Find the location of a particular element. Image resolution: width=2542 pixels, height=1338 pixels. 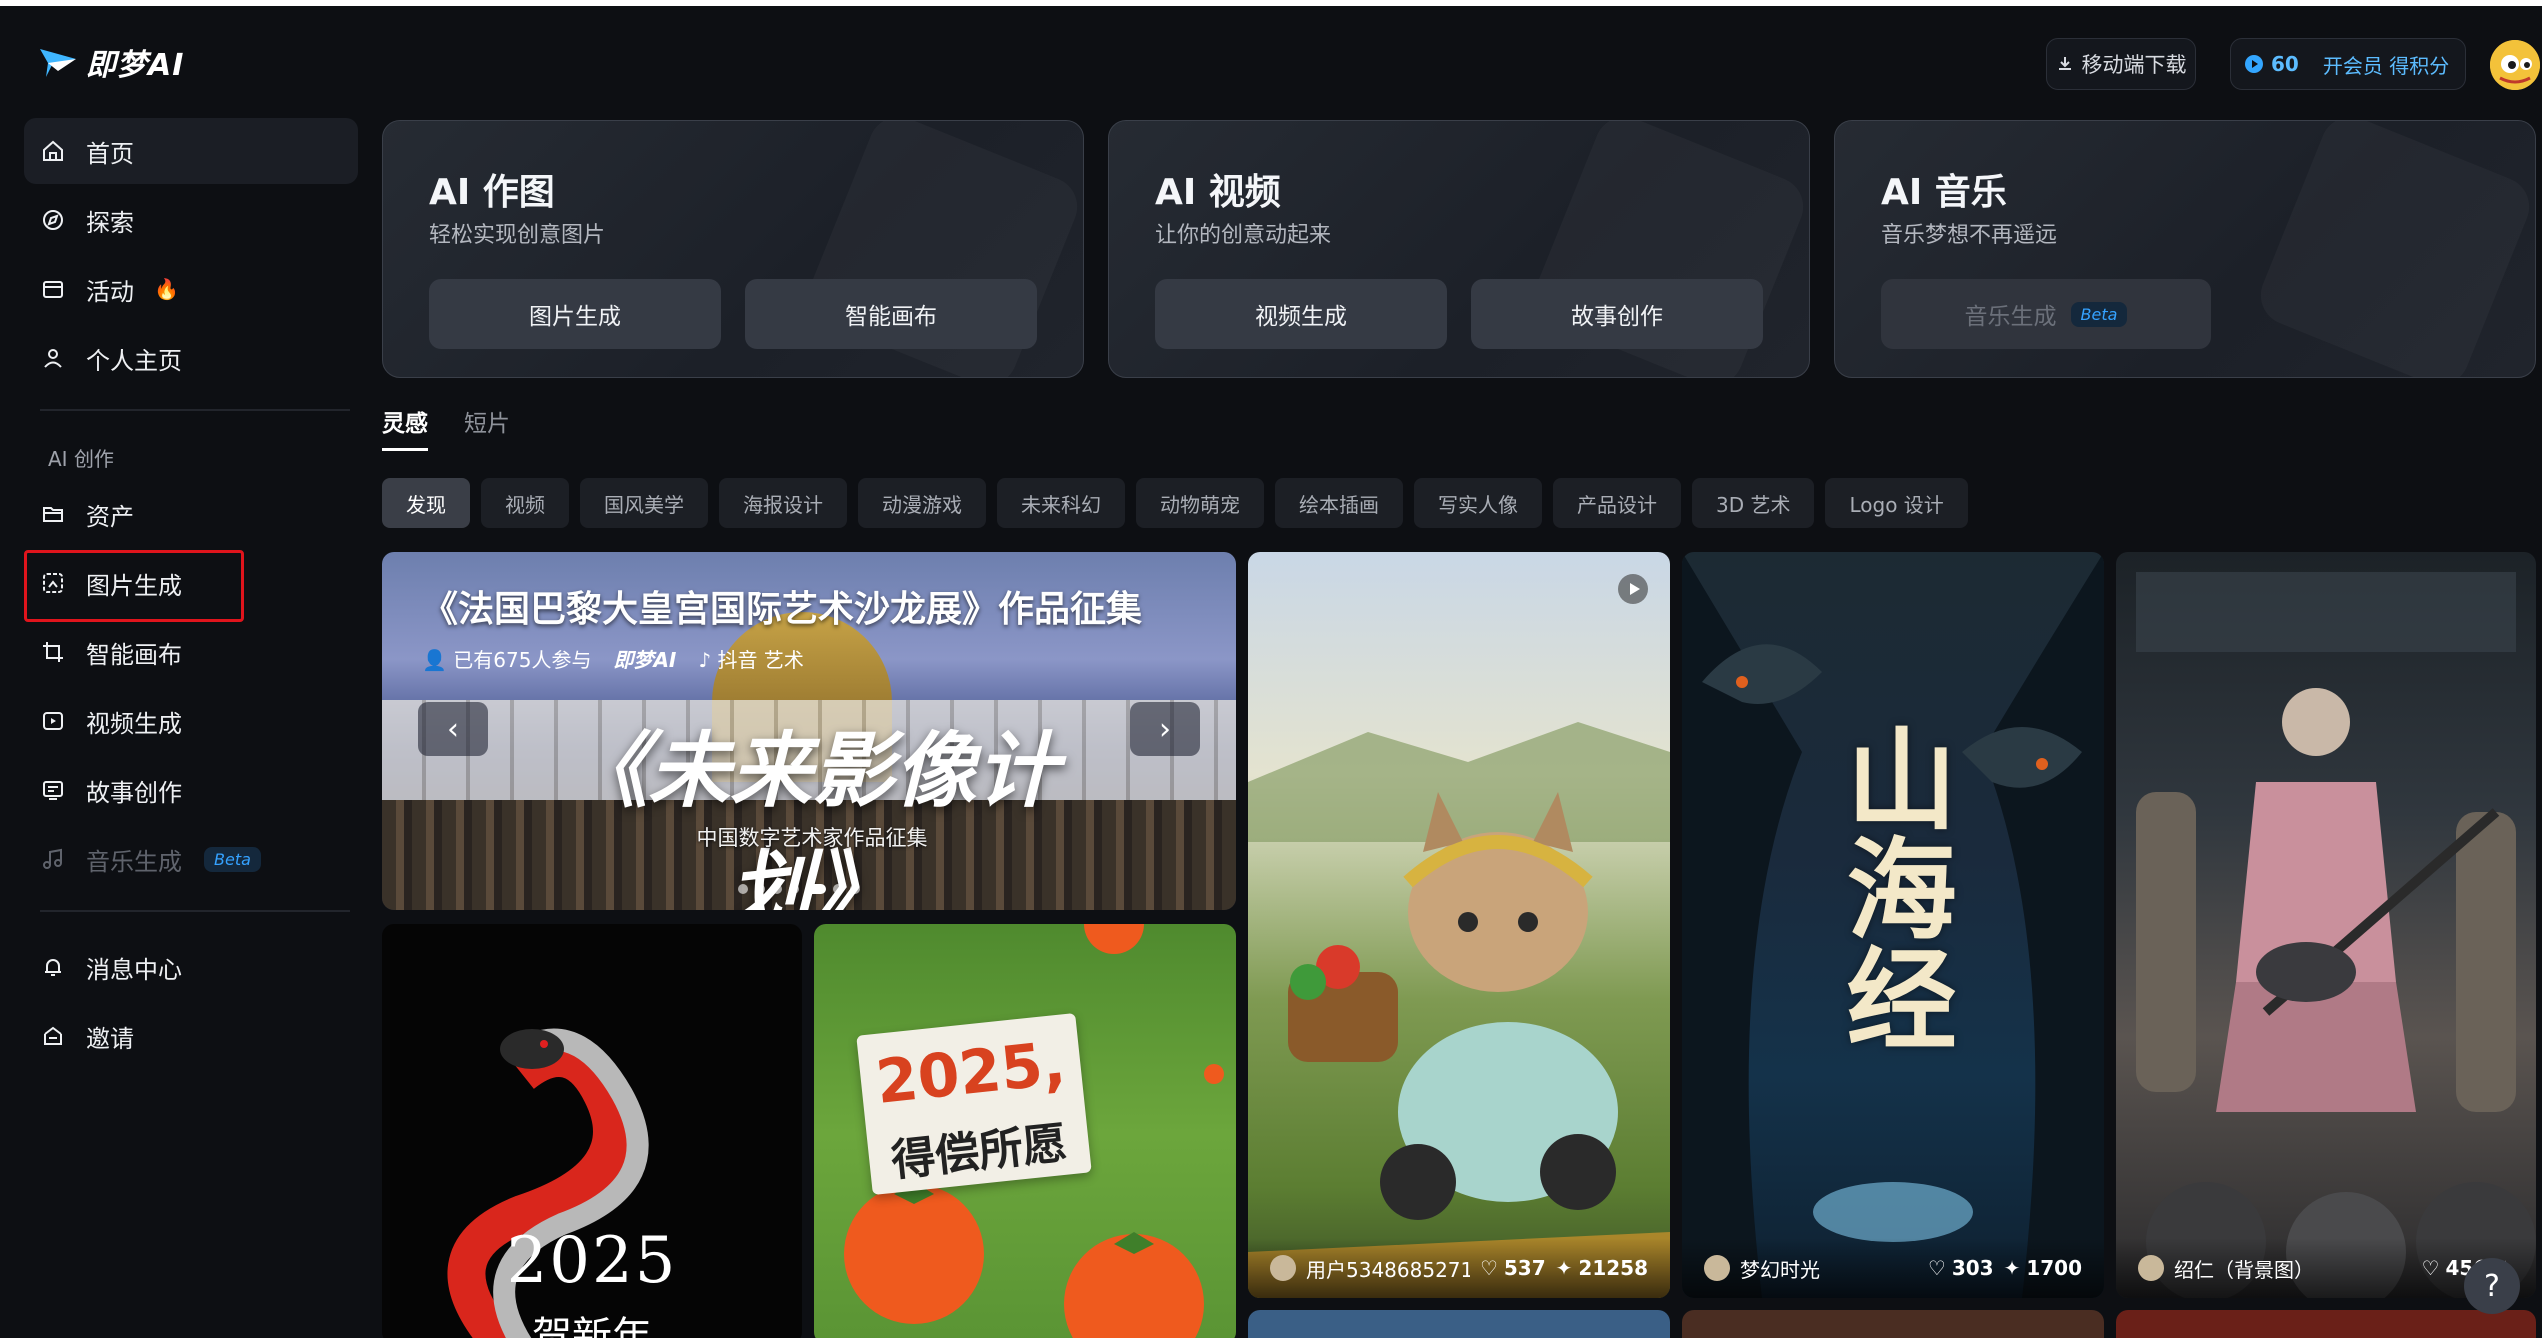

chip-anime-games: 动漫游戏 is located at coordinates (922, 503).